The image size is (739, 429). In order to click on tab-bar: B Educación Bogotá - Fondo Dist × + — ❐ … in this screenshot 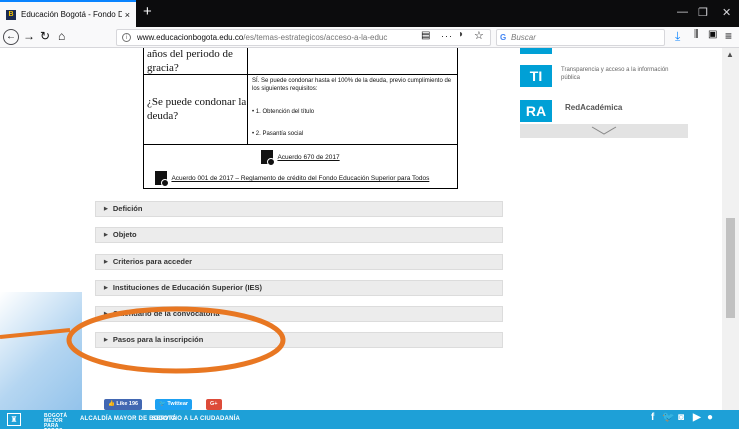, I will do `click(369, 13)`.